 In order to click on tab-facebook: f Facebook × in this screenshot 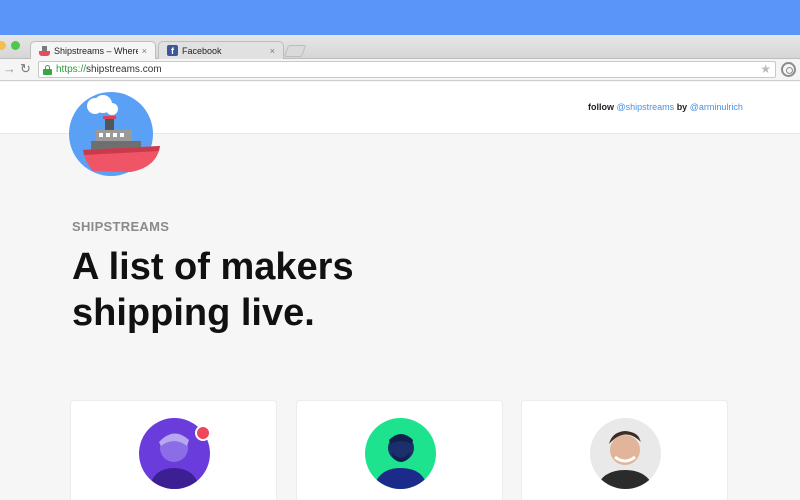, I will do `click(221, 50)`.